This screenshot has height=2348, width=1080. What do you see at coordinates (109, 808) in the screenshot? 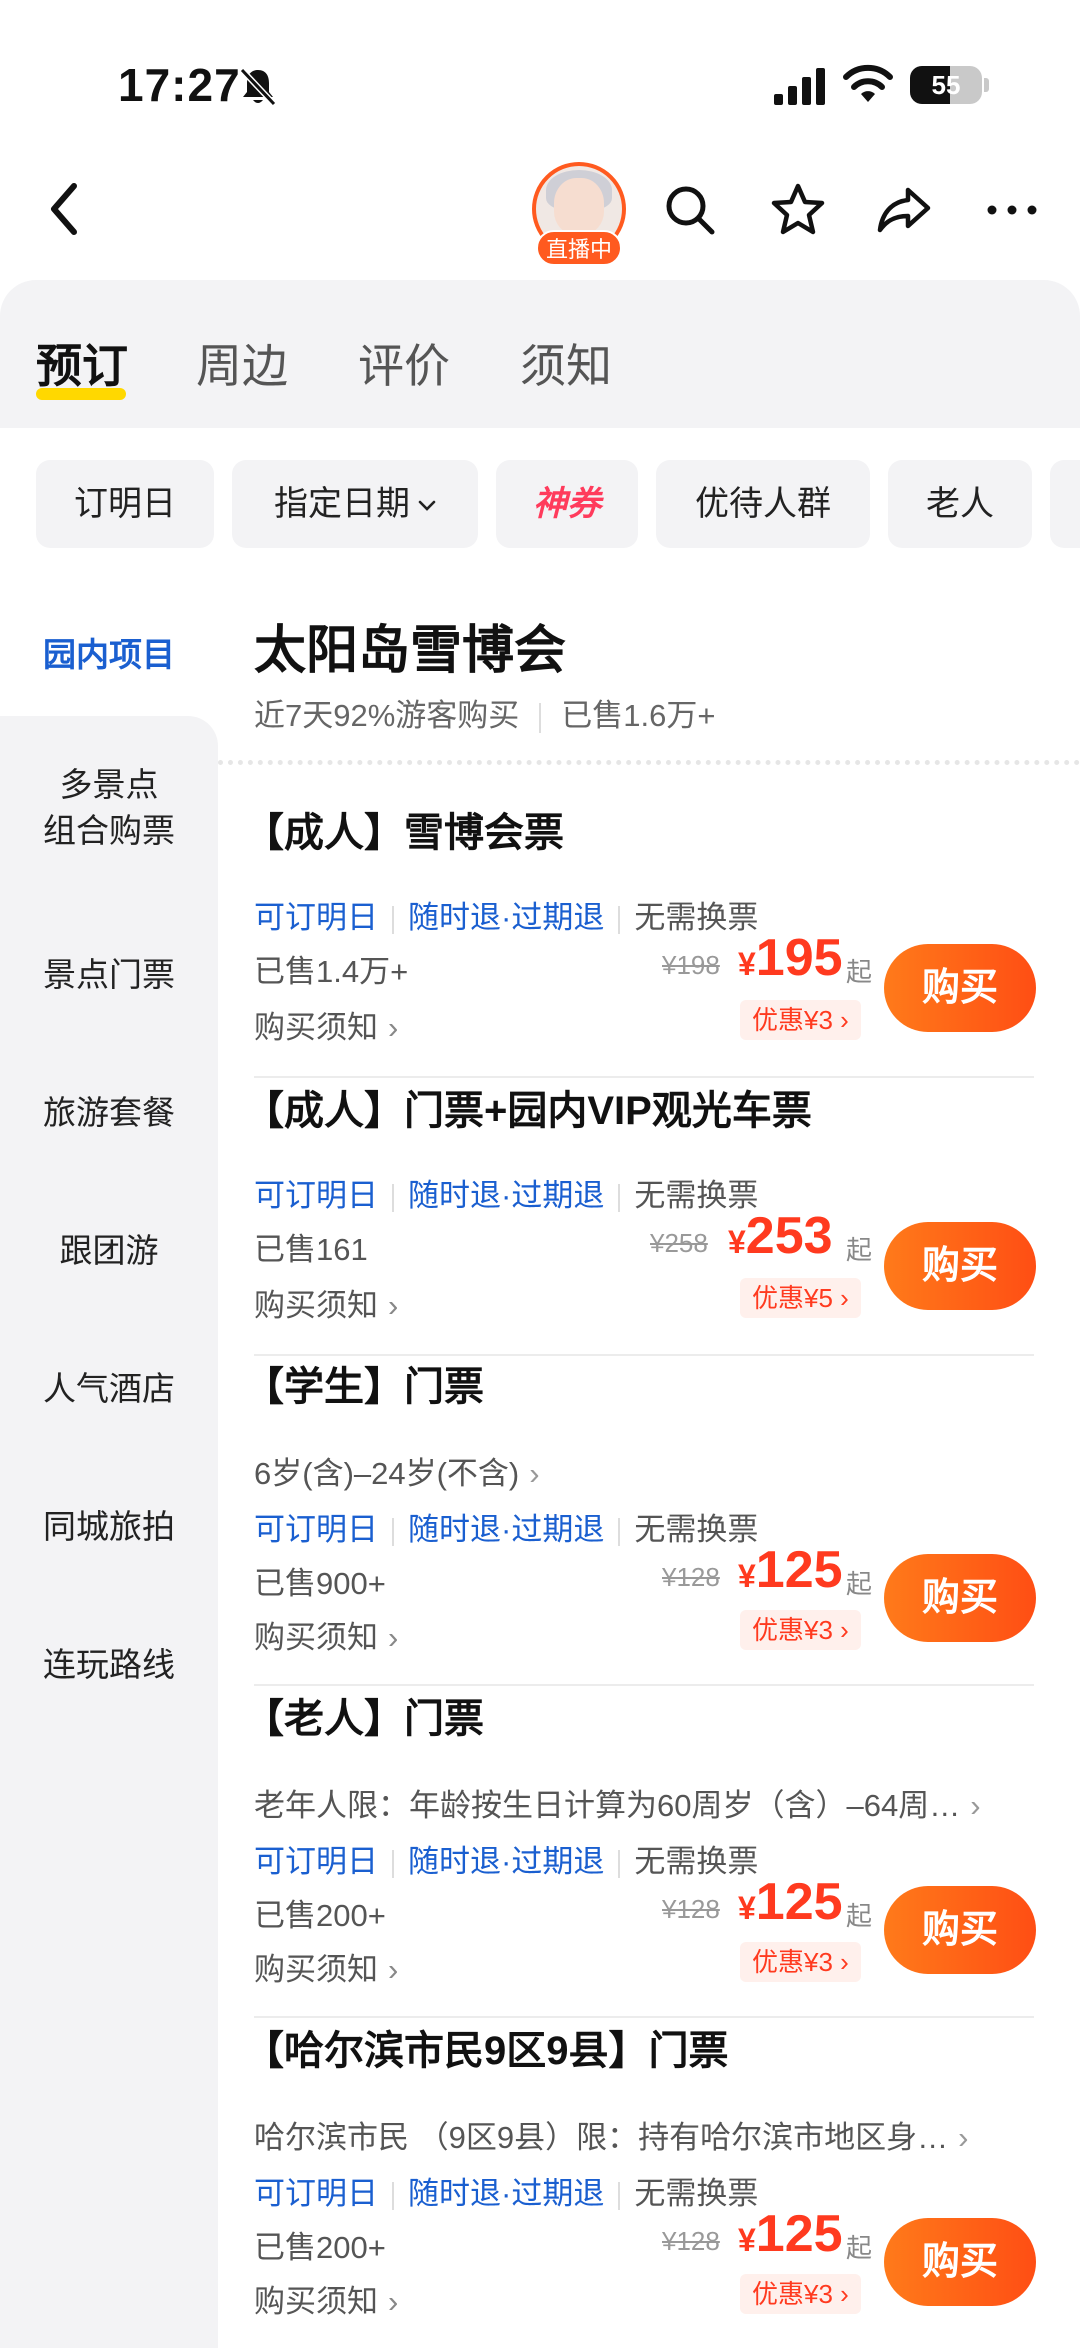
I see `sidebar-item-combo-tickets: 多景点 组合购票` at bounding box center [109, 808].